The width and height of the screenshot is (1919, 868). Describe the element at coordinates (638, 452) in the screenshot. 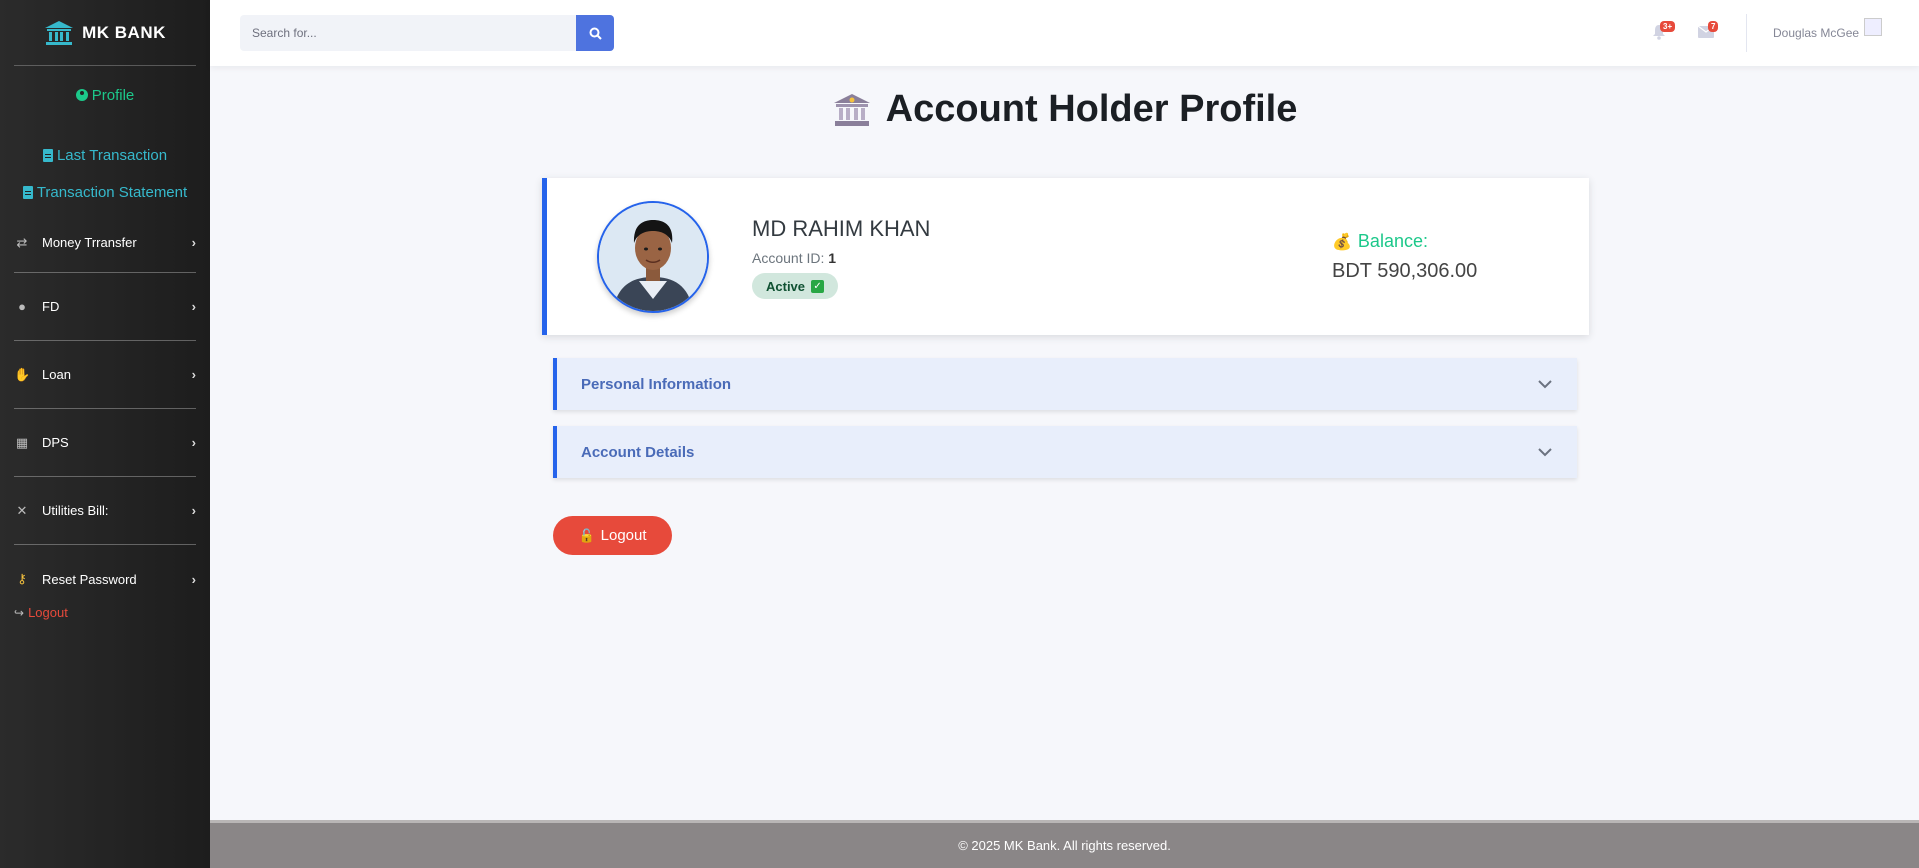

I see `accordion-label: Account Details` at that location.